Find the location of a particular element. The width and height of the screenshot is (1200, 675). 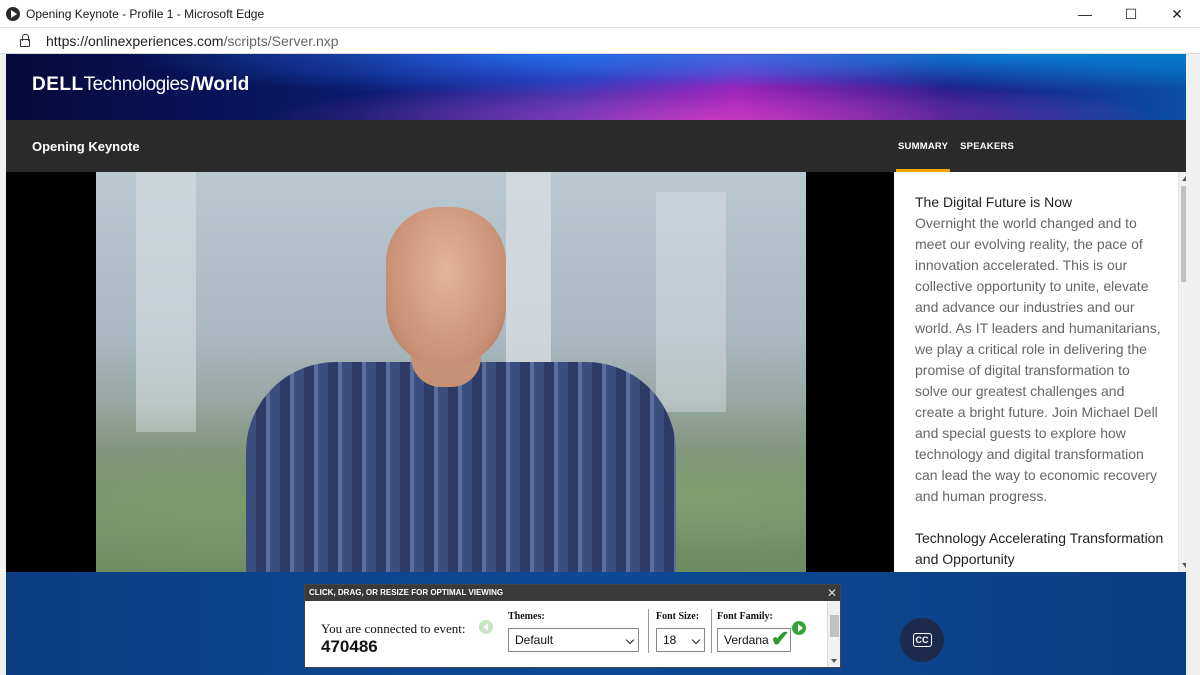

previous-arrow-icon is located at coordinates (486, 627).